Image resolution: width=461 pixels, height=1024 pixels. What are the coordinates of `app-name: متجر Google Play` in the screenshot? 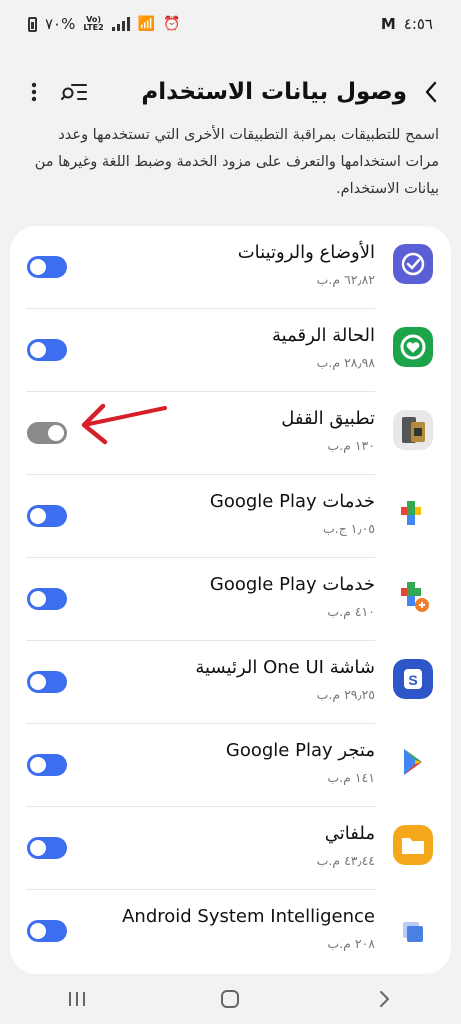 It's located at (300, 750).